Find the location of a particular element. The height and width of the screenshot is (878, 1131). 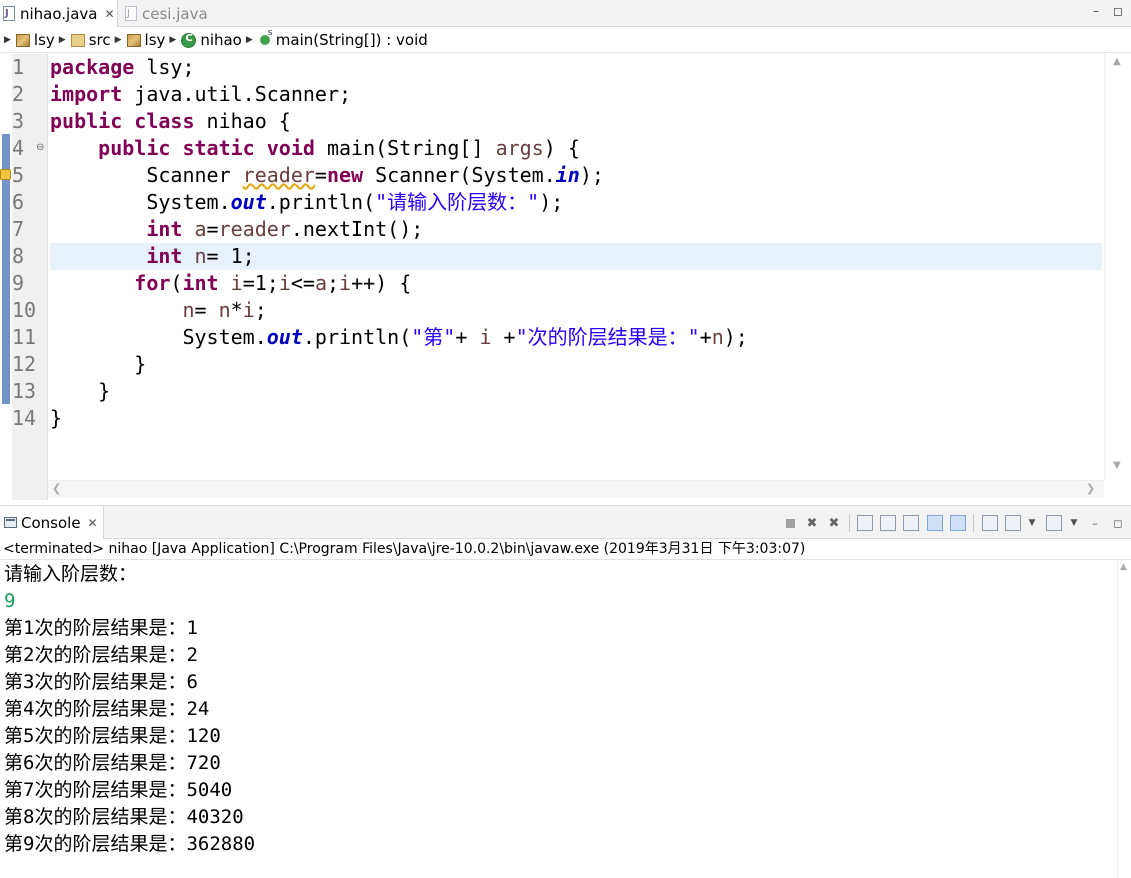

line-number-ruler: 1 2 3 4 ⊖ 5 6 7 8 9 10 11 12 13 14 is located at coordinates (30, 277).